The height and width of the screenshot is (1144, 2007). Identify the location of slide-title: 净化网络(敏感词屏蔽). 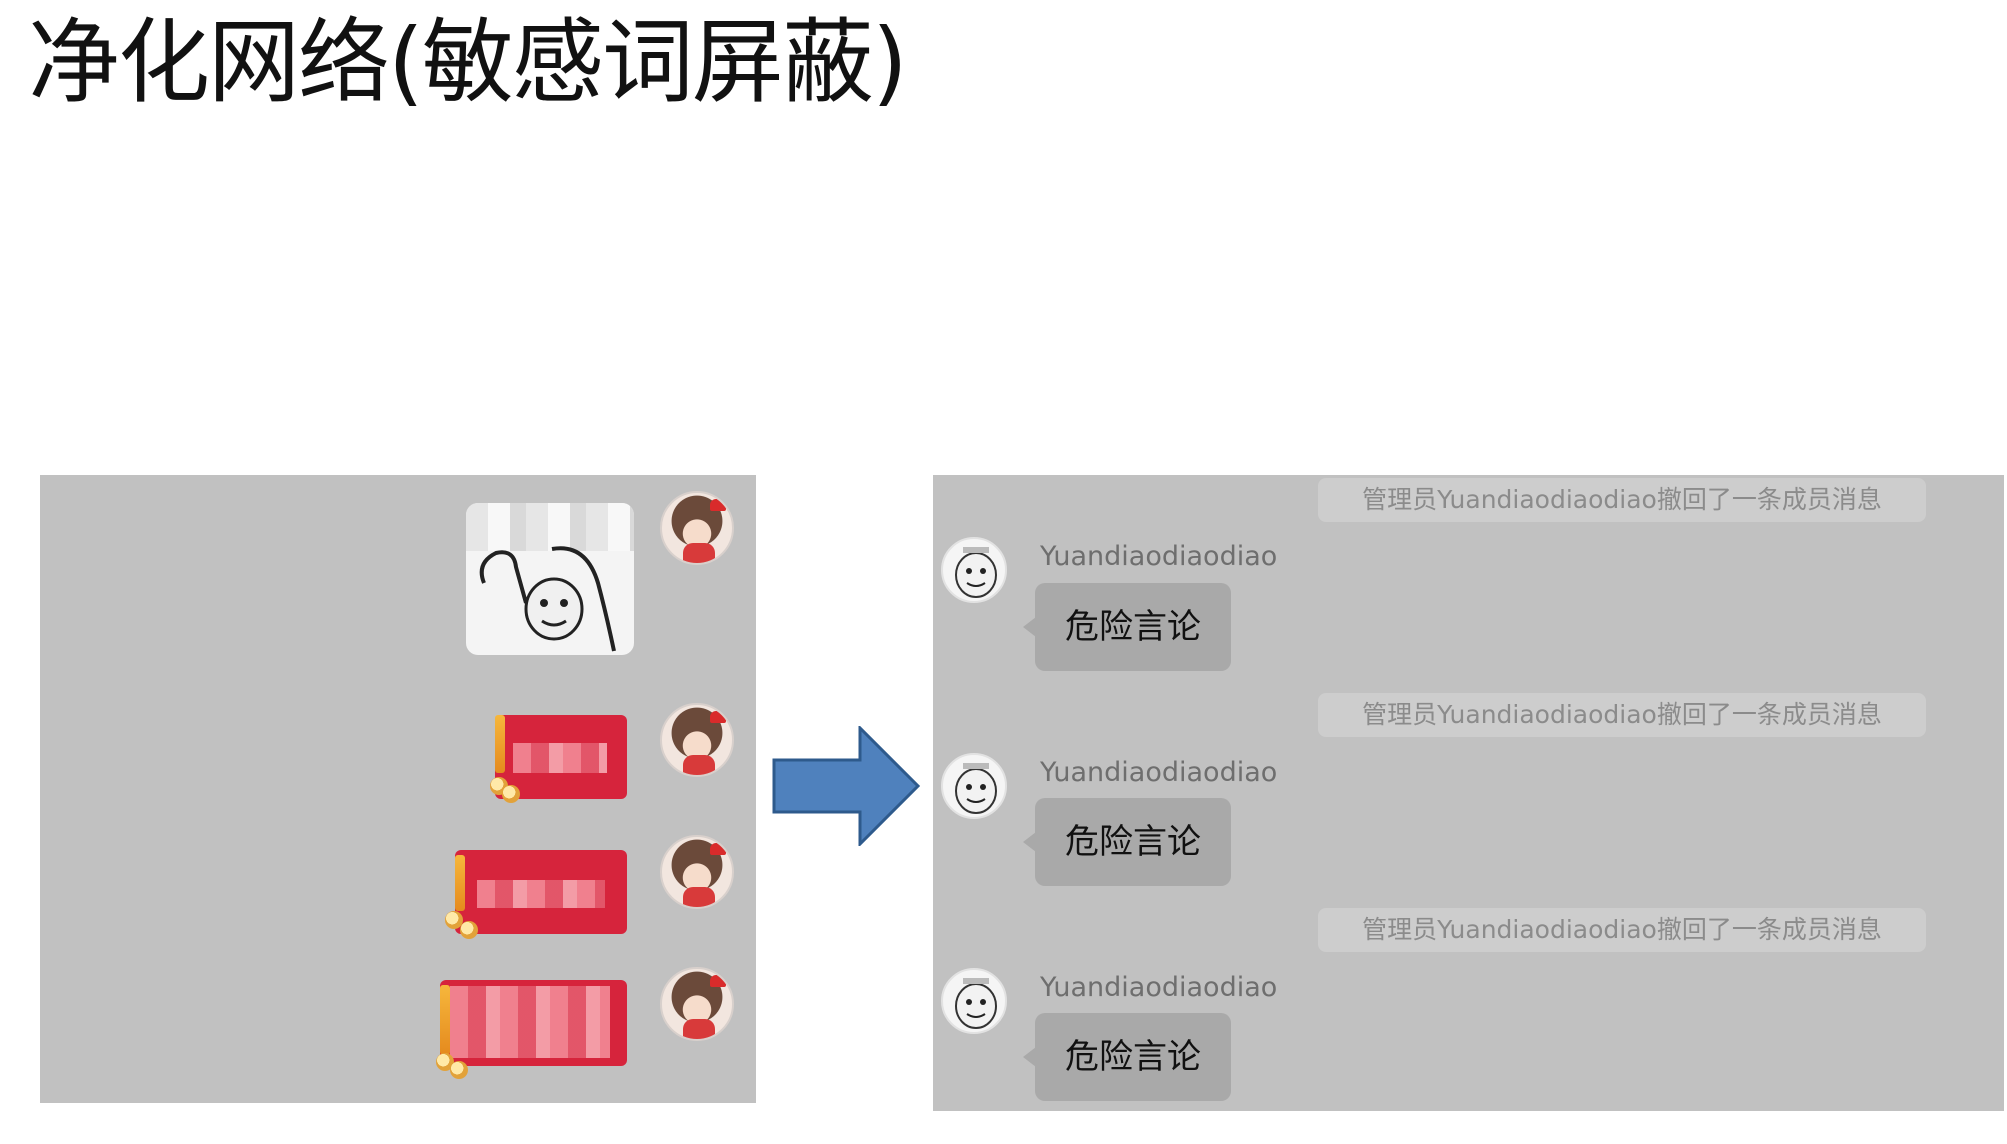
(468, 62).